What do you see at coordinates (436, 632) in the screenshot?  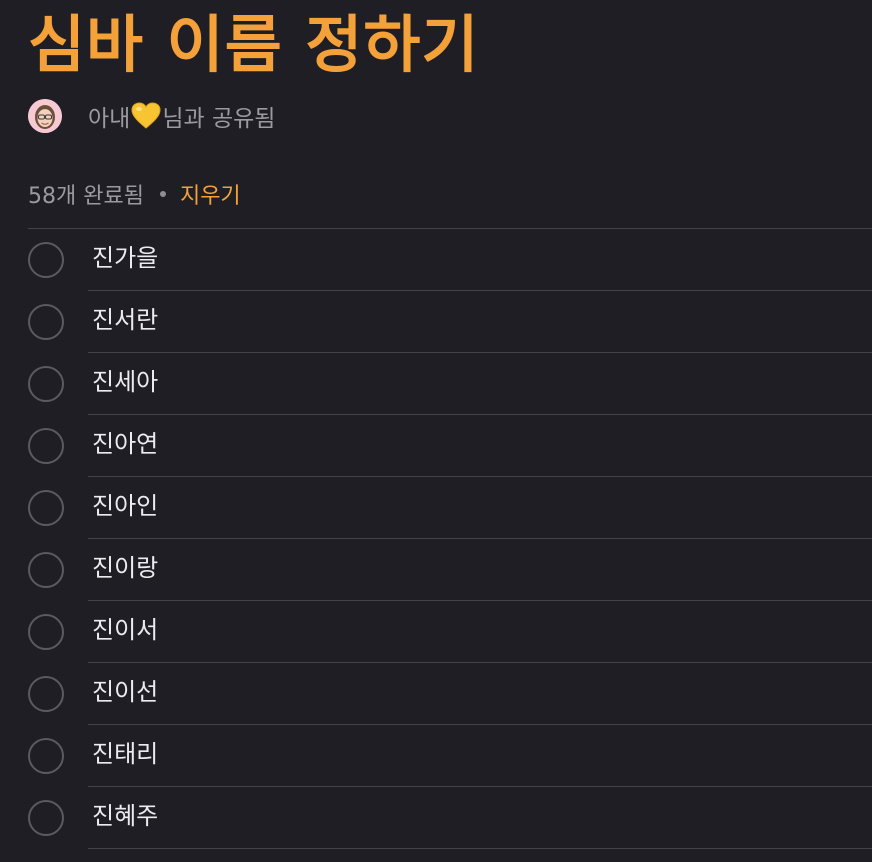 I see `list-item: 진이서` at bounding box center [436, 632].